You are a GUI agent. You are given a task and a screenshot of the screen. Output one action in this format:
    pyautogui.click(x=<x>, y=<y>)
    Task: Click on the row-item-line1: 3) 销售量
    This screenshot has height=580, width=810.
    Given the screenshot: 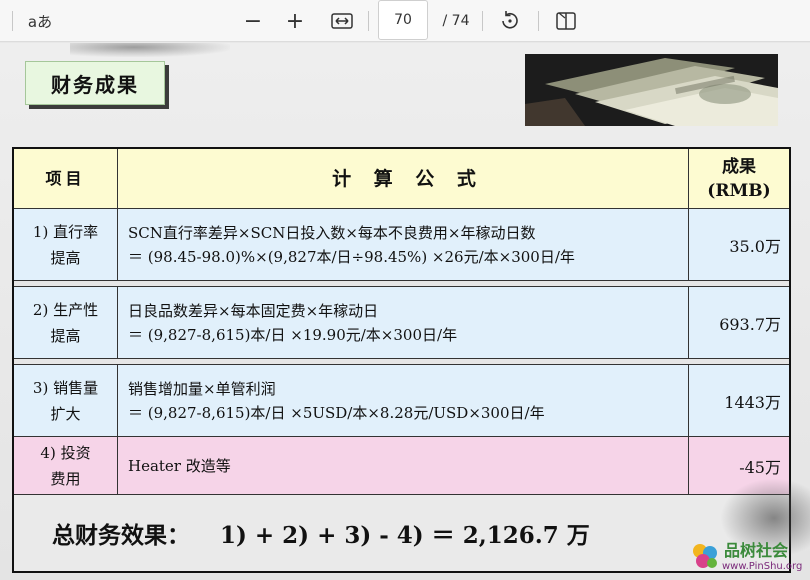 What is the action you would take?
    pyautogui.click(x=65, y=387)
    